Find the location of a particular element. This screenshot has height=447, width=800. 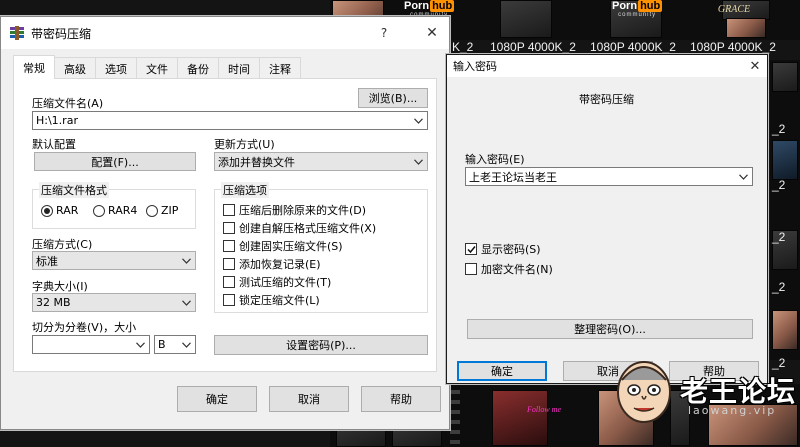

update-mode-select: 添加并替换文件 is located at coordinates (321, 161).